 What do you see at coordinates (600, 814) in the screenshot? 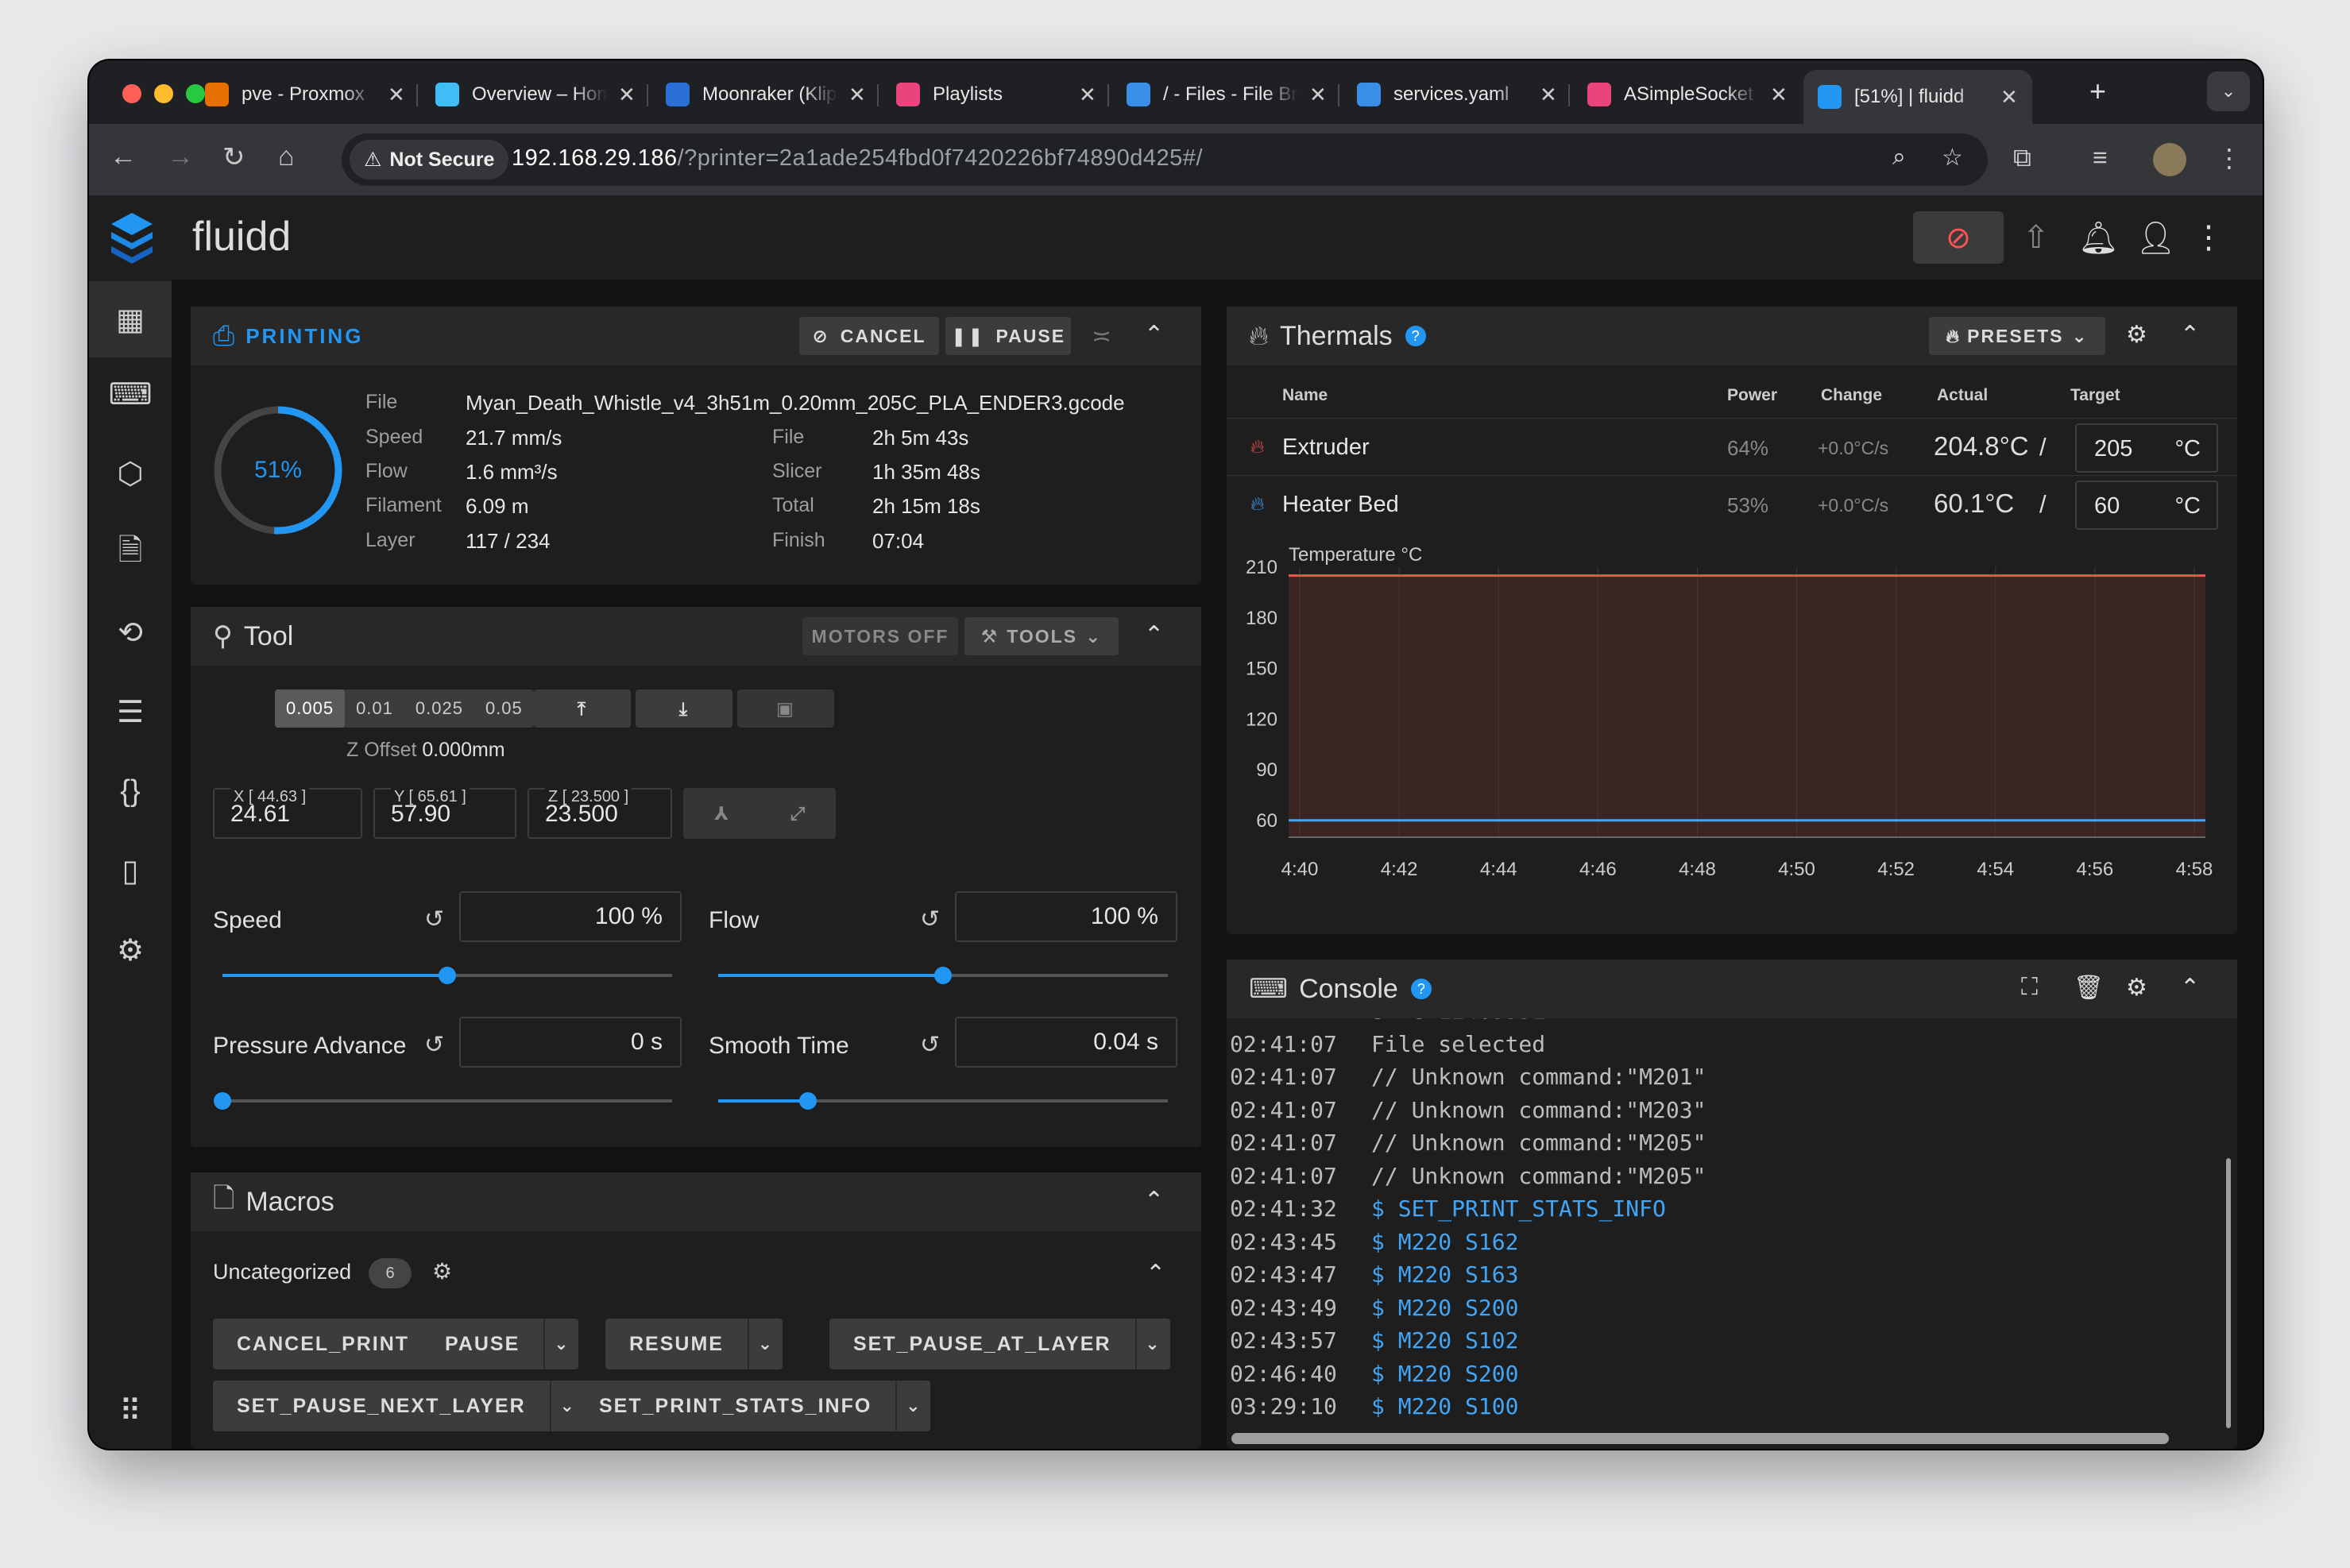
I see `z-position-field: Z [ 23.500 ] 23.500` at bounding box center [600, 814].